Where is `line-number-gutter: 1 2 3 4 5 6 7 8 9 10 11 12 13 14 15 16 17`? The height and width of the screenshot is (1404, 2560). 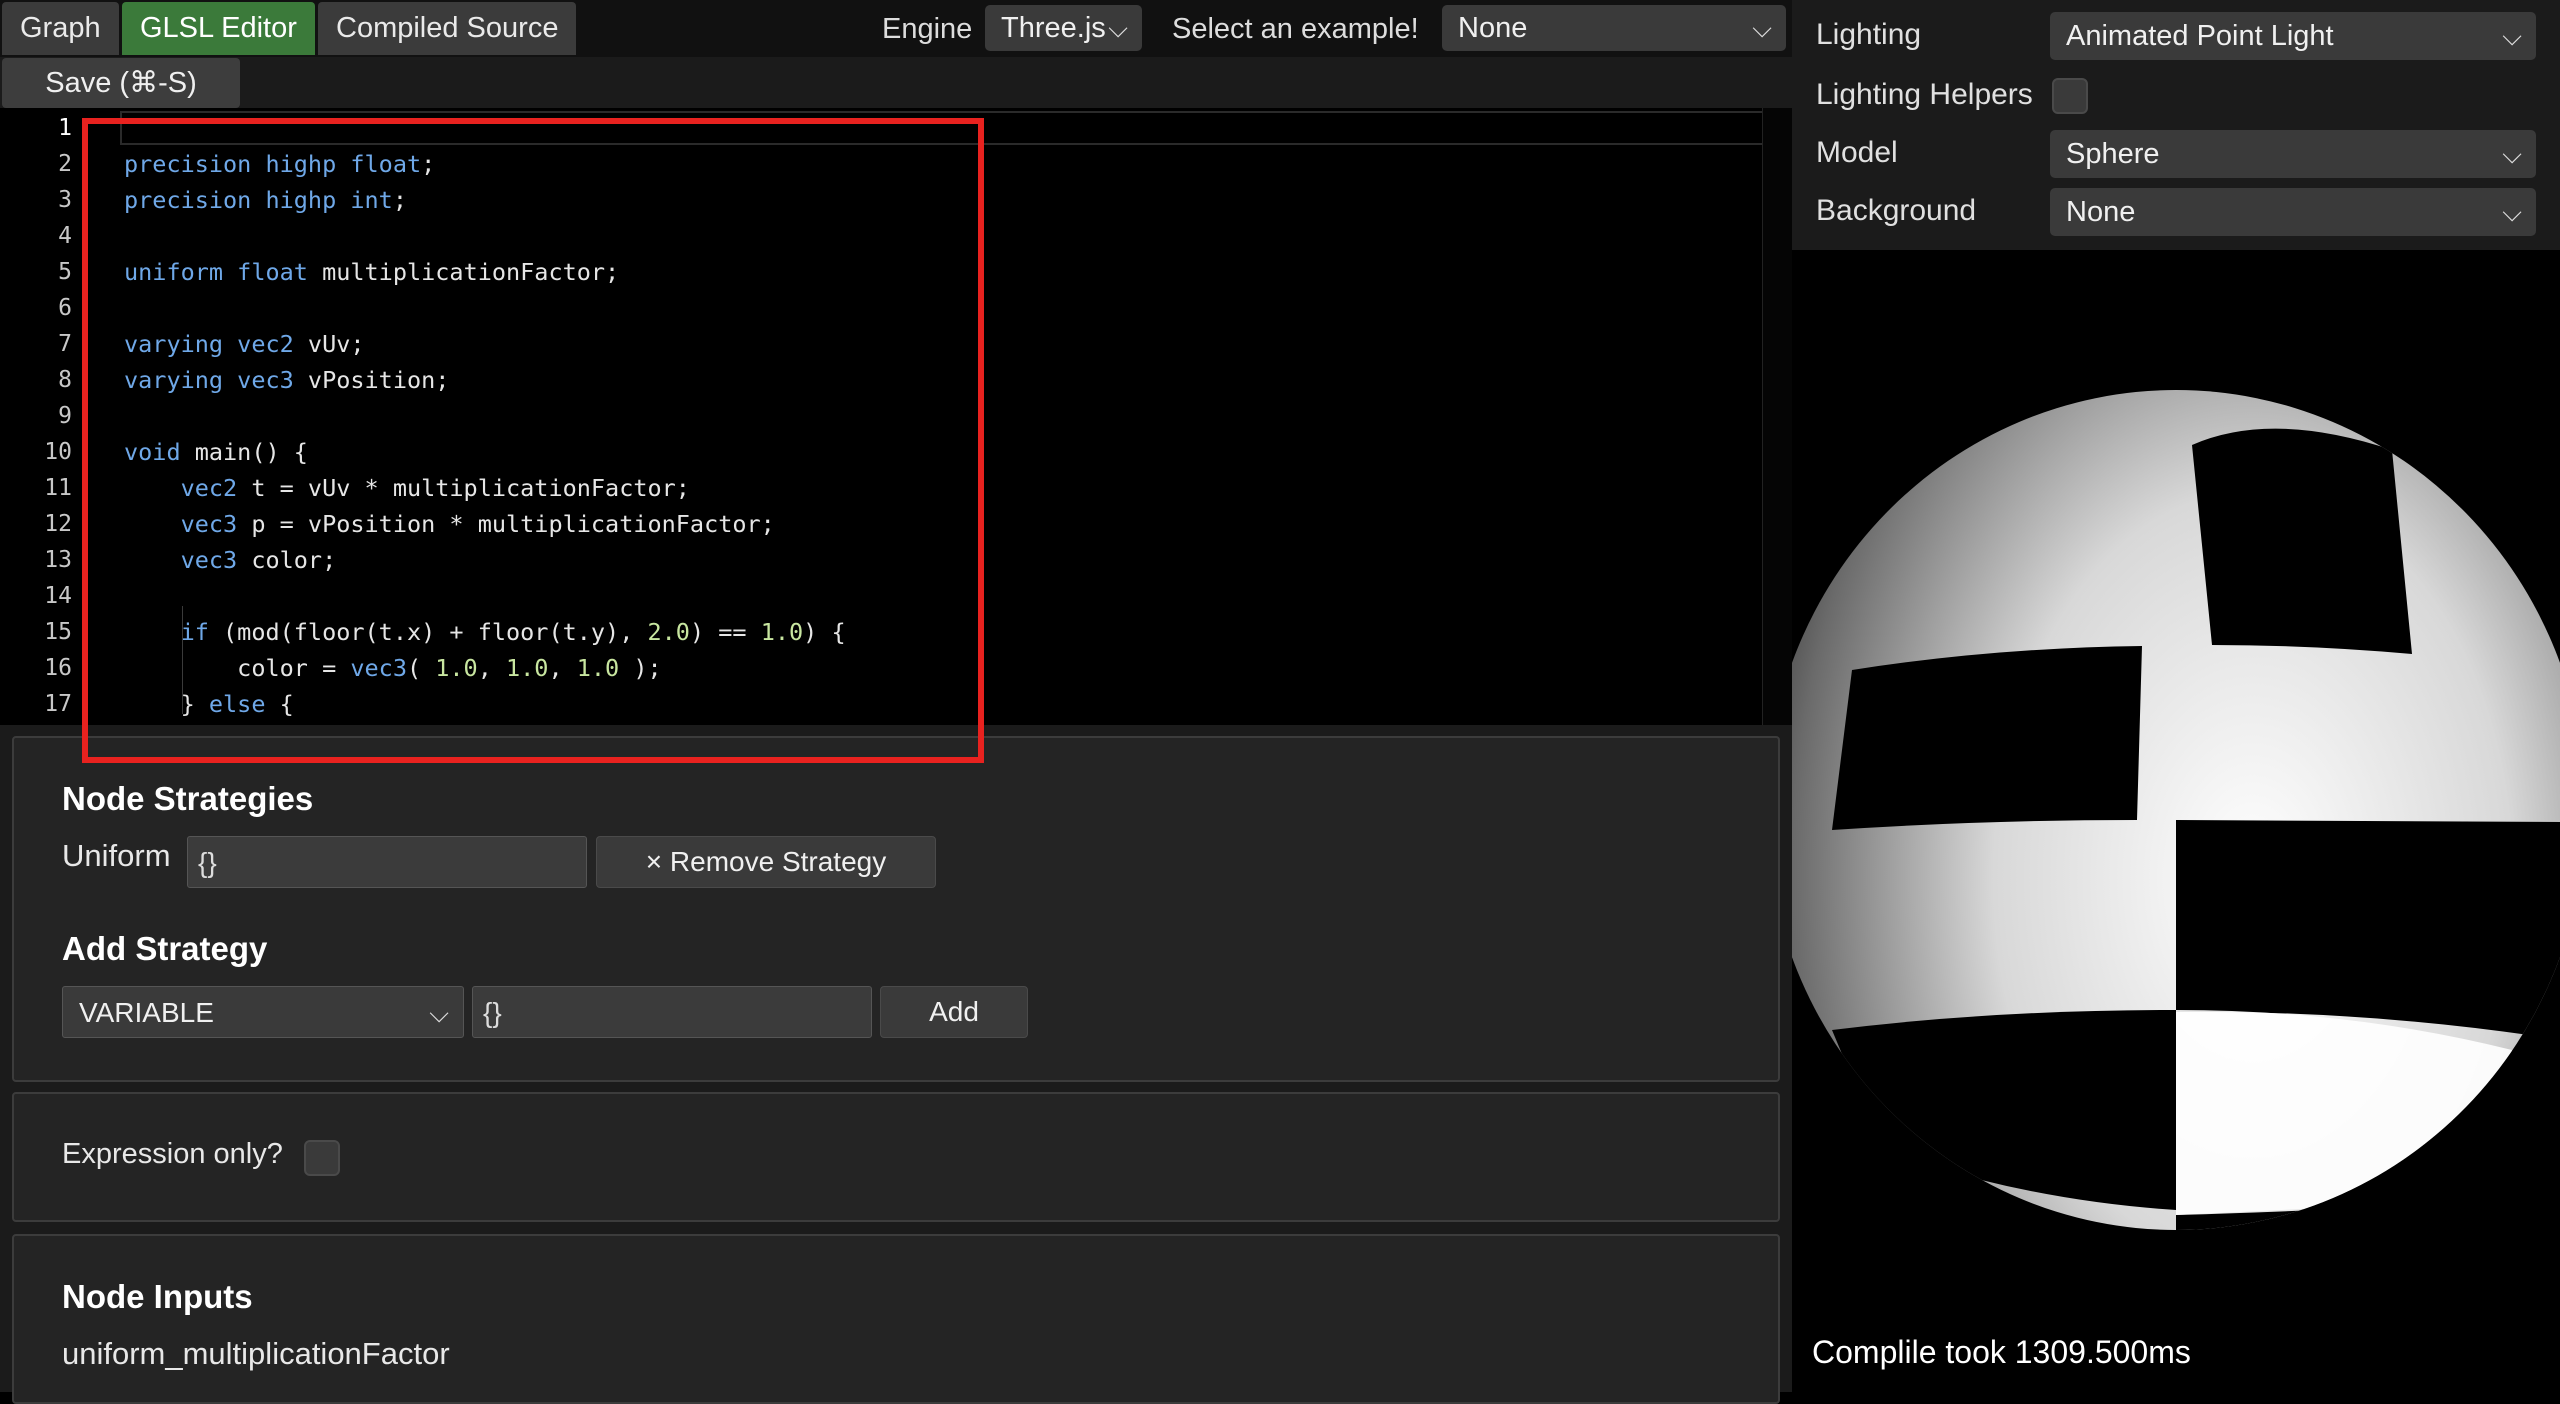 line-number-gutter: 1 2 3 4 5 6 7 8 9 10 11 12 13 14 15 16 17 is located at coordinates (45, 416).